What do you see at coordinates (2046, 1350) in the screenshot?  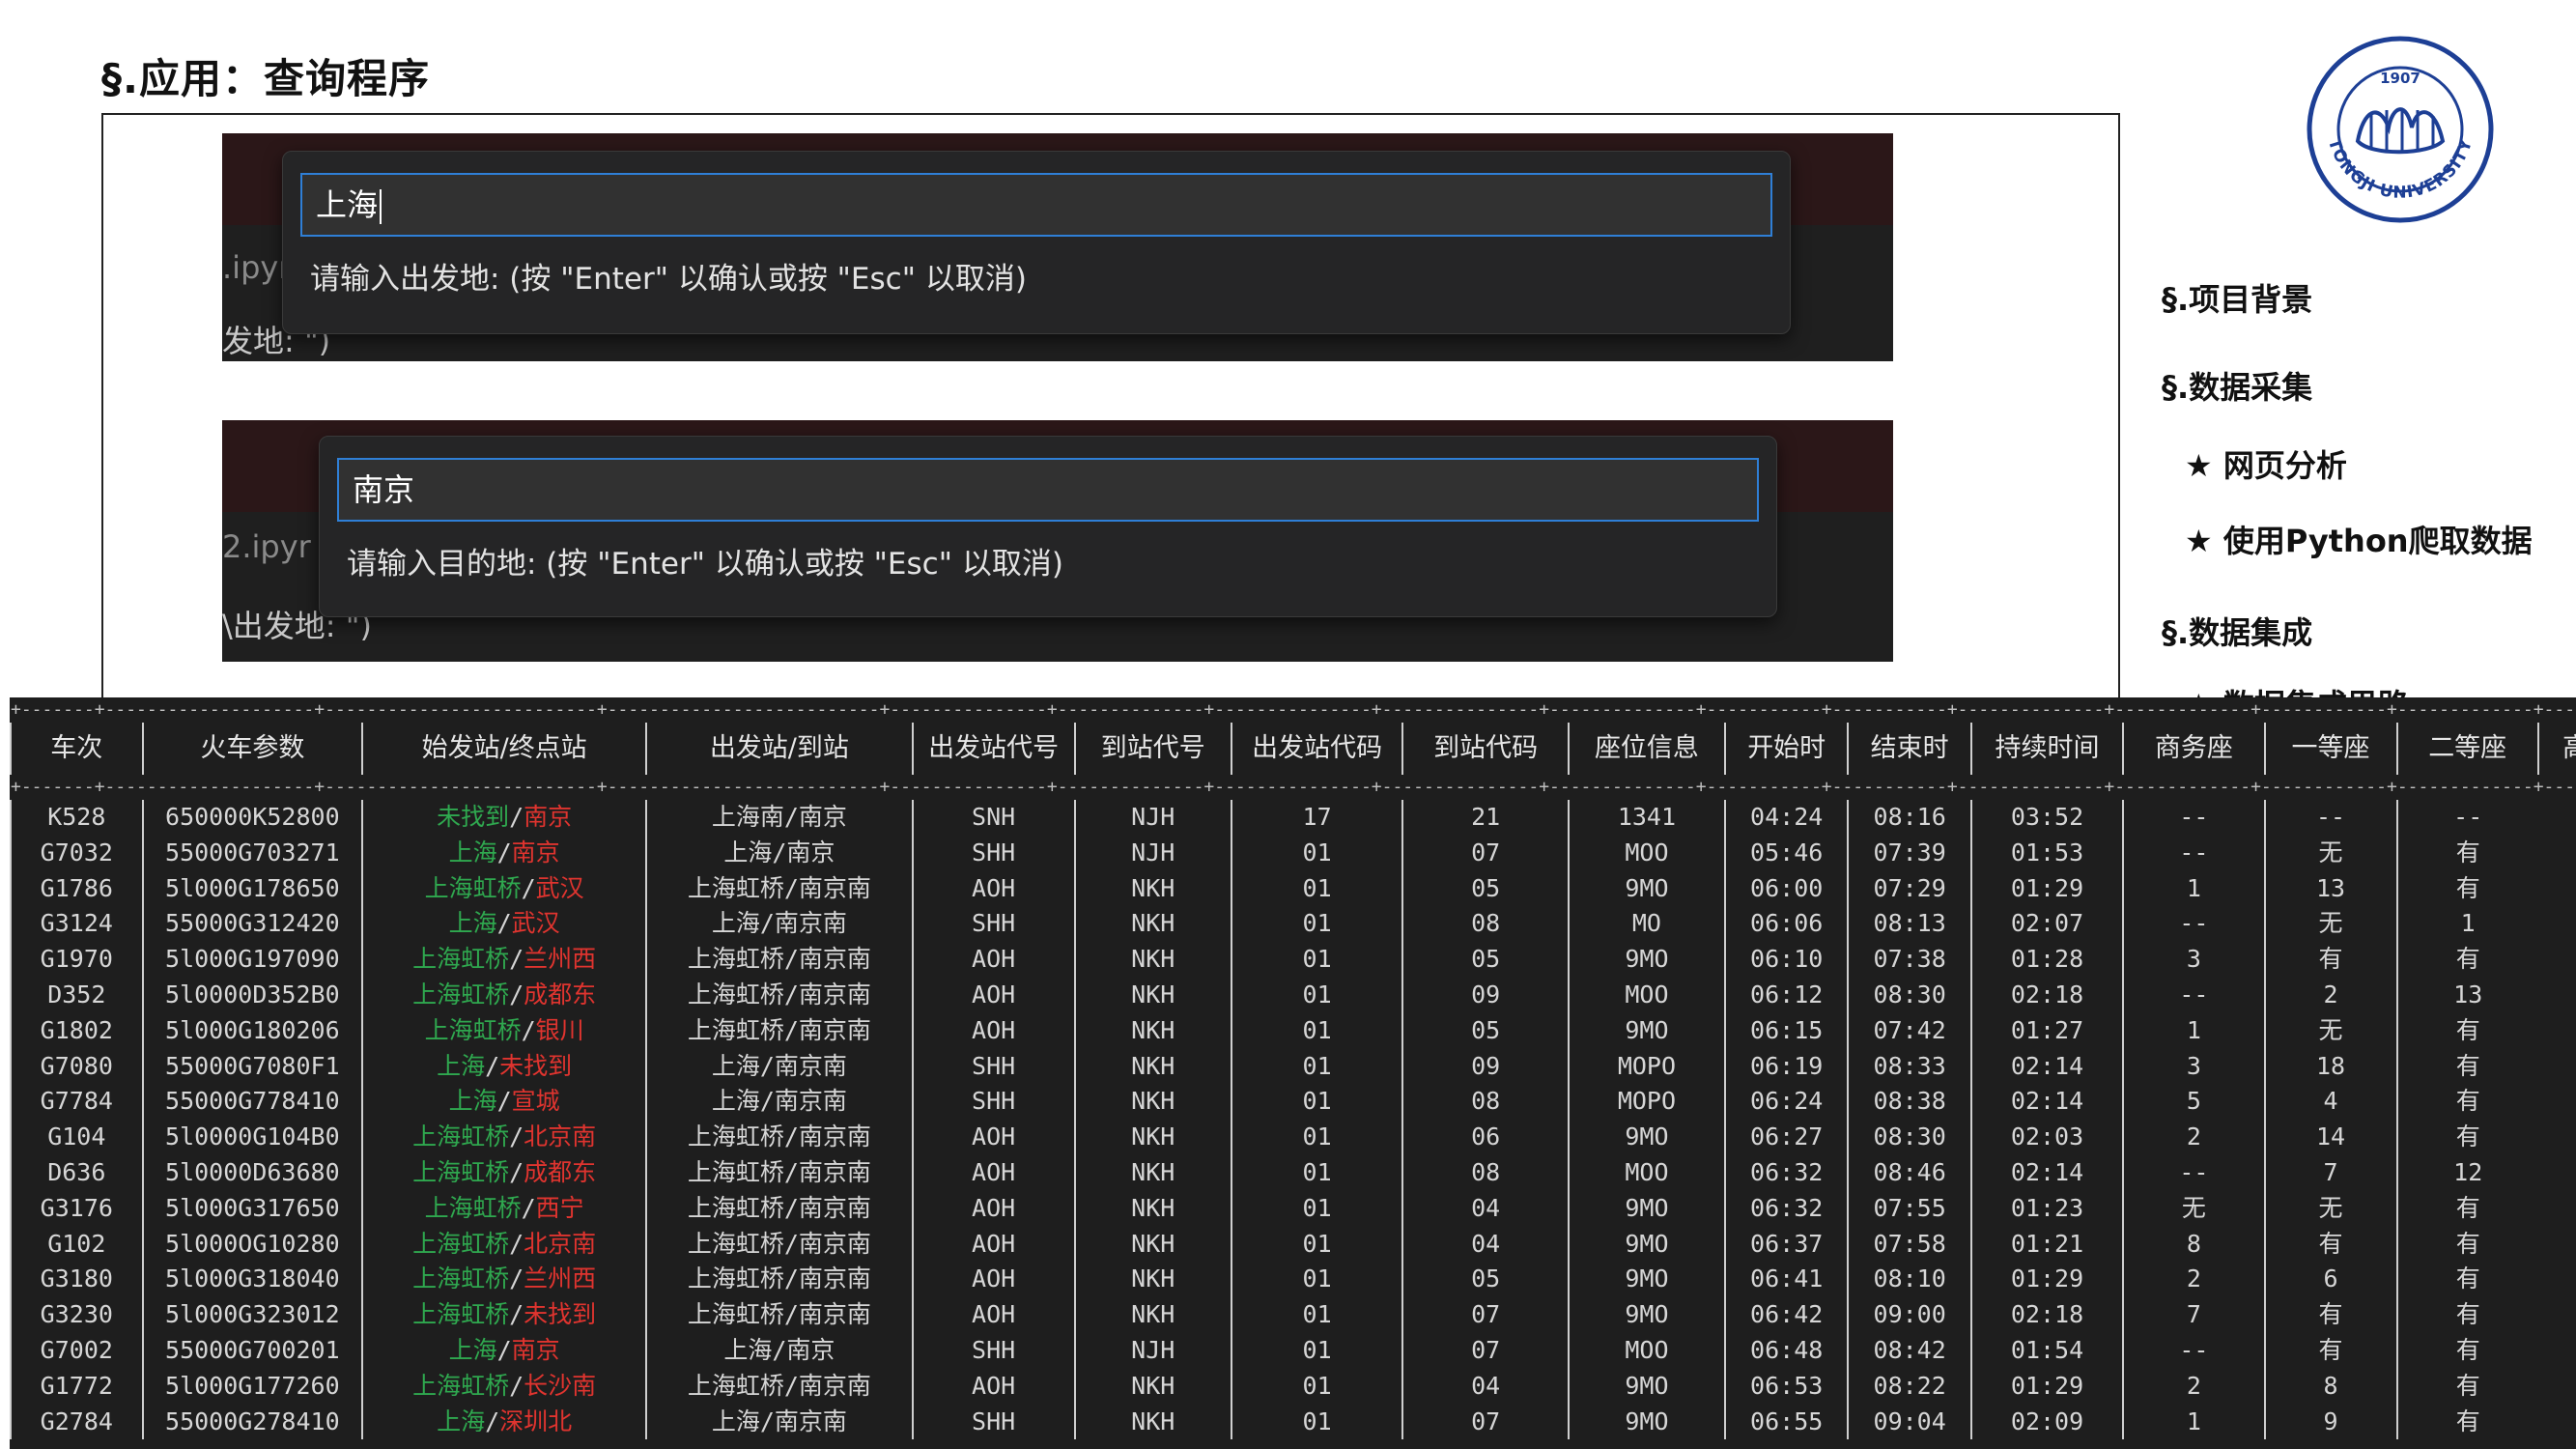 I see `table-cell: 01:54` at bounding box center [2046, 1350].